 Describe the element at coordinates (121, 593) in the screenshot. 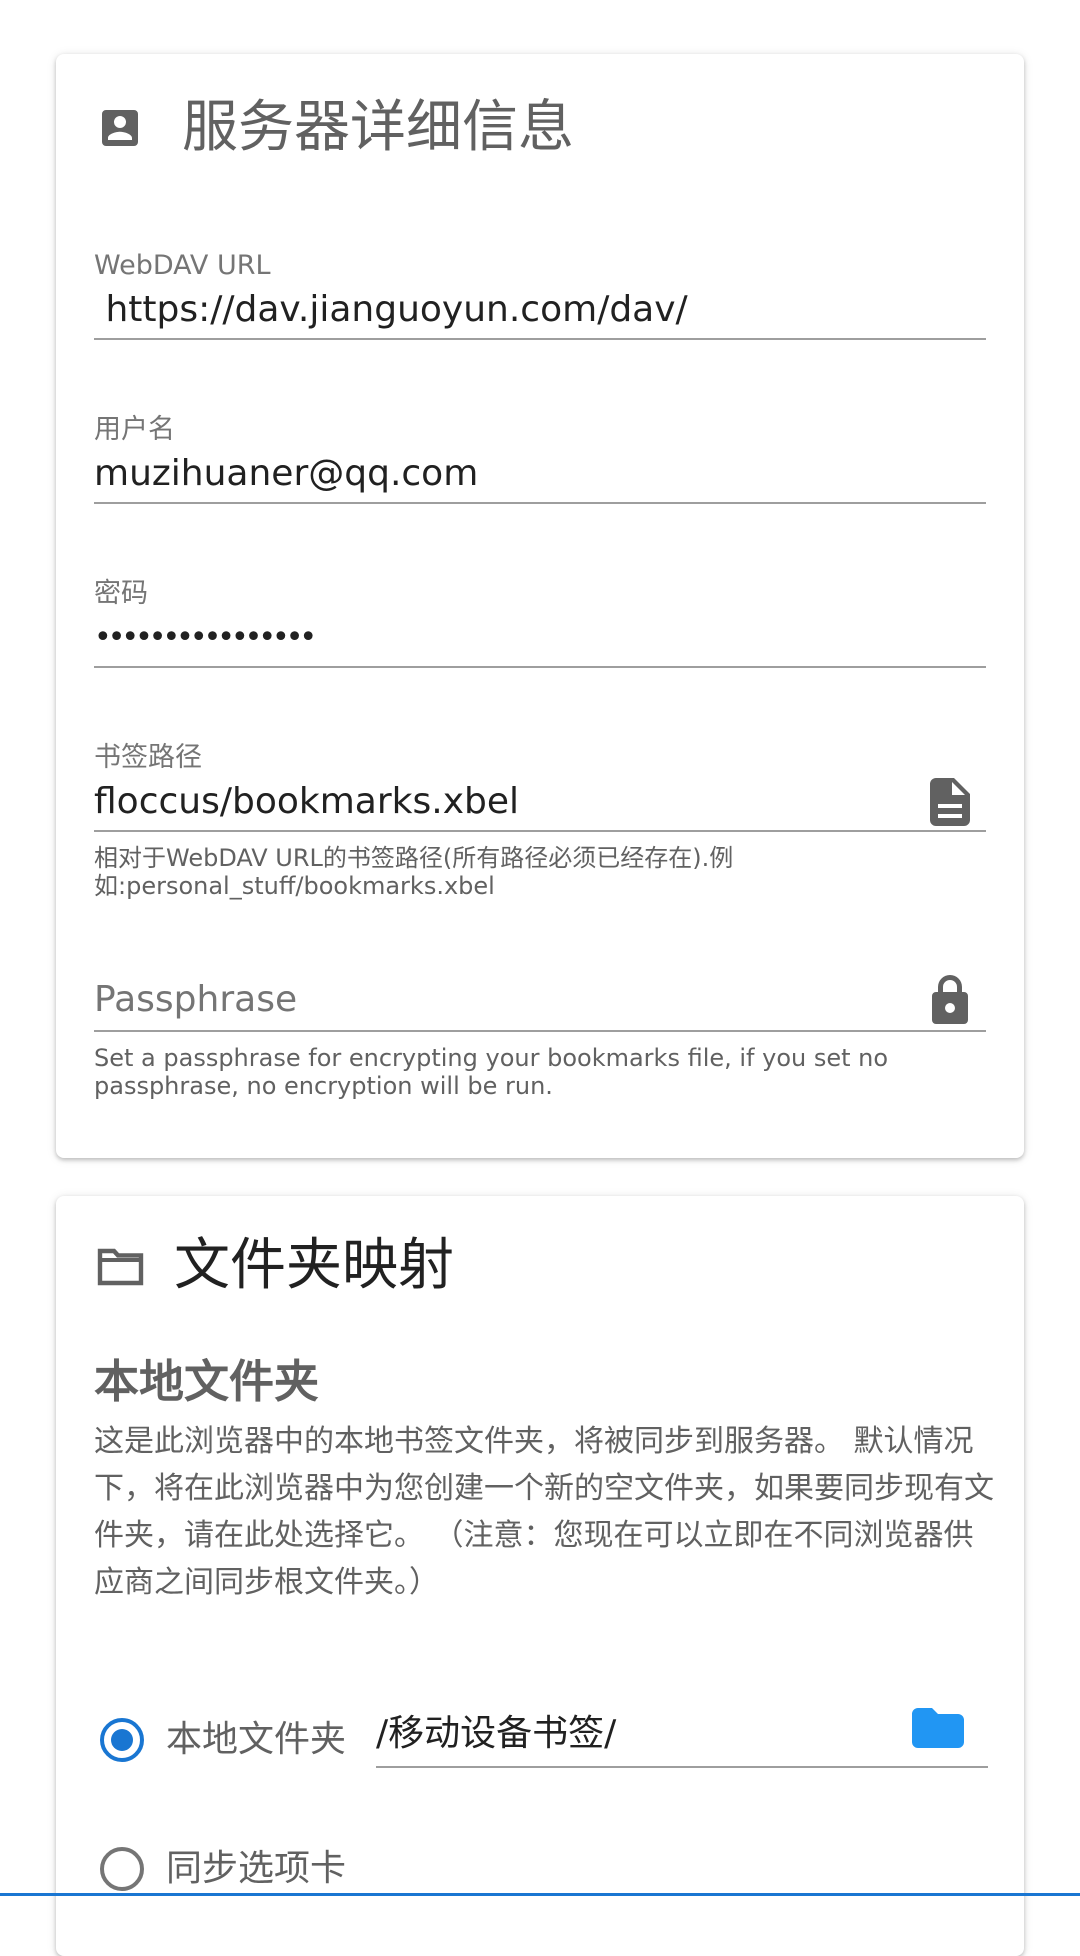

I see `password-label: 密码` at that location.